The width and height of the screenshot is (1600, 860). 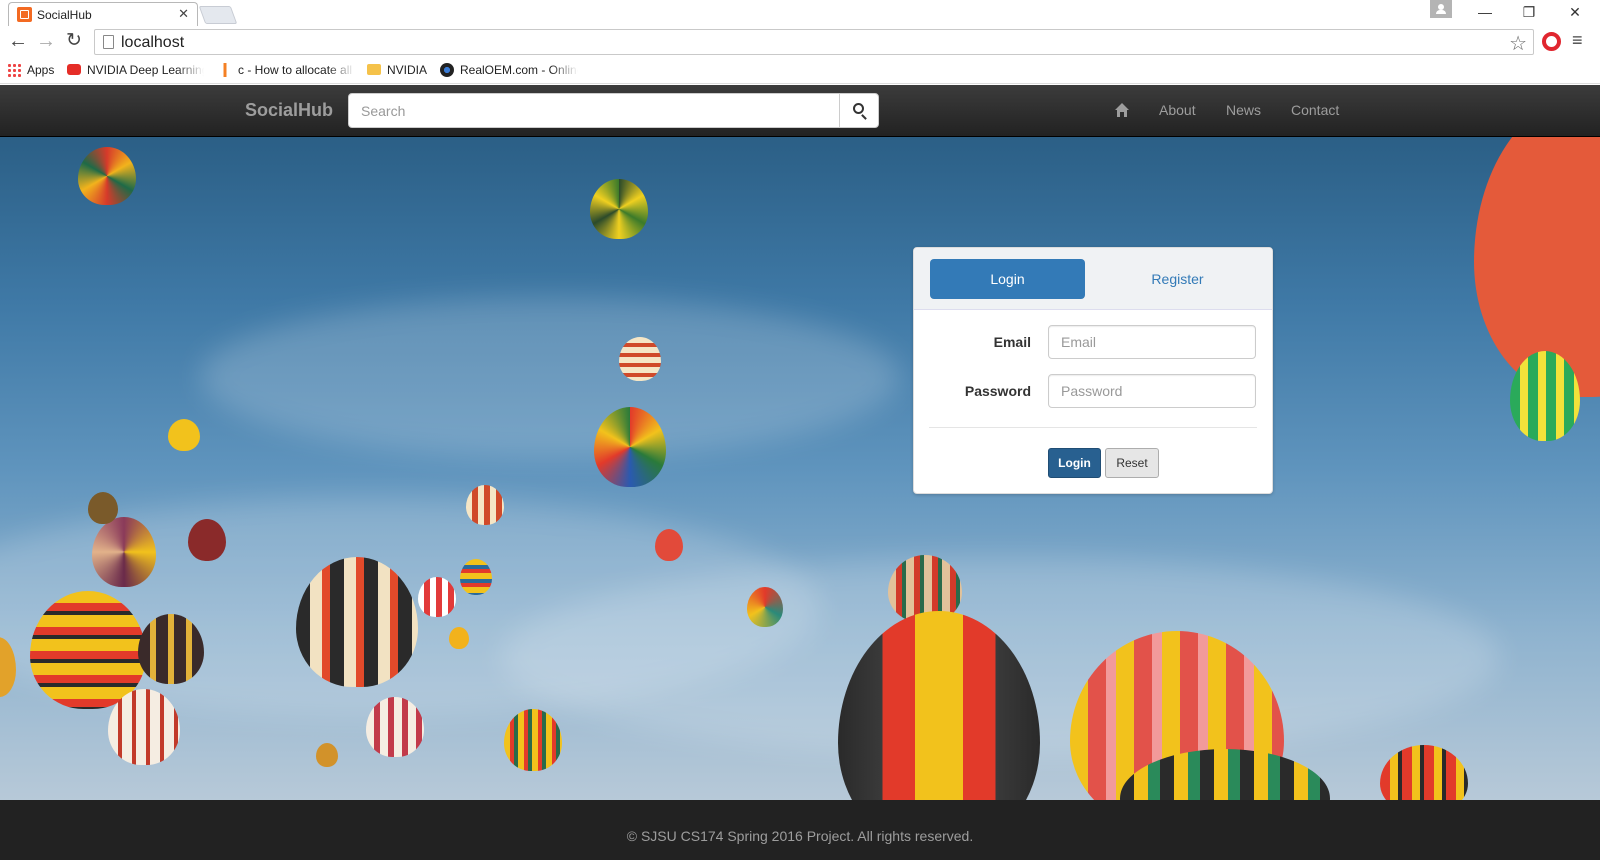 I want to click on url-text: localhost, so click(x=152, y=43).